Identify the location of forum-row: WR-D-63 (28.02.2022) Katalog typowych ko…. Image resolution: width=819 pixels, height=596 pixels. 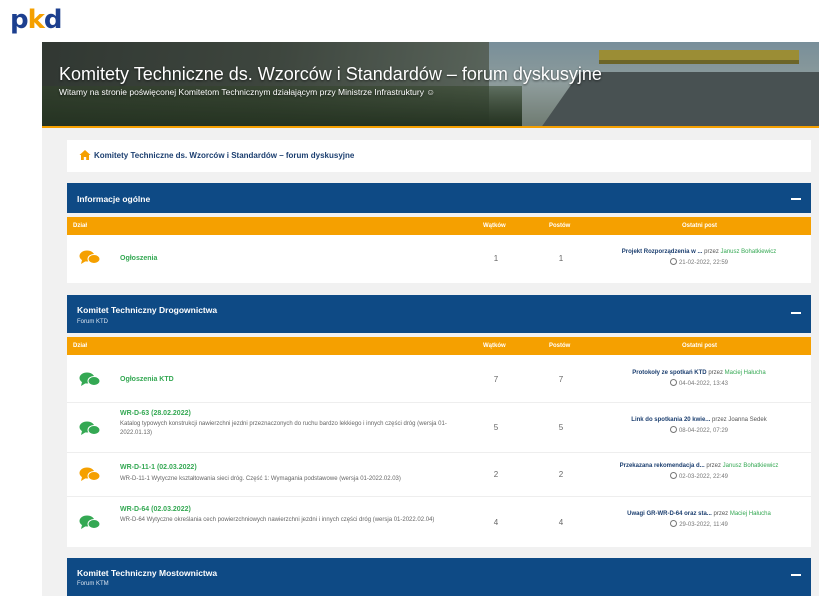
(439, 428).